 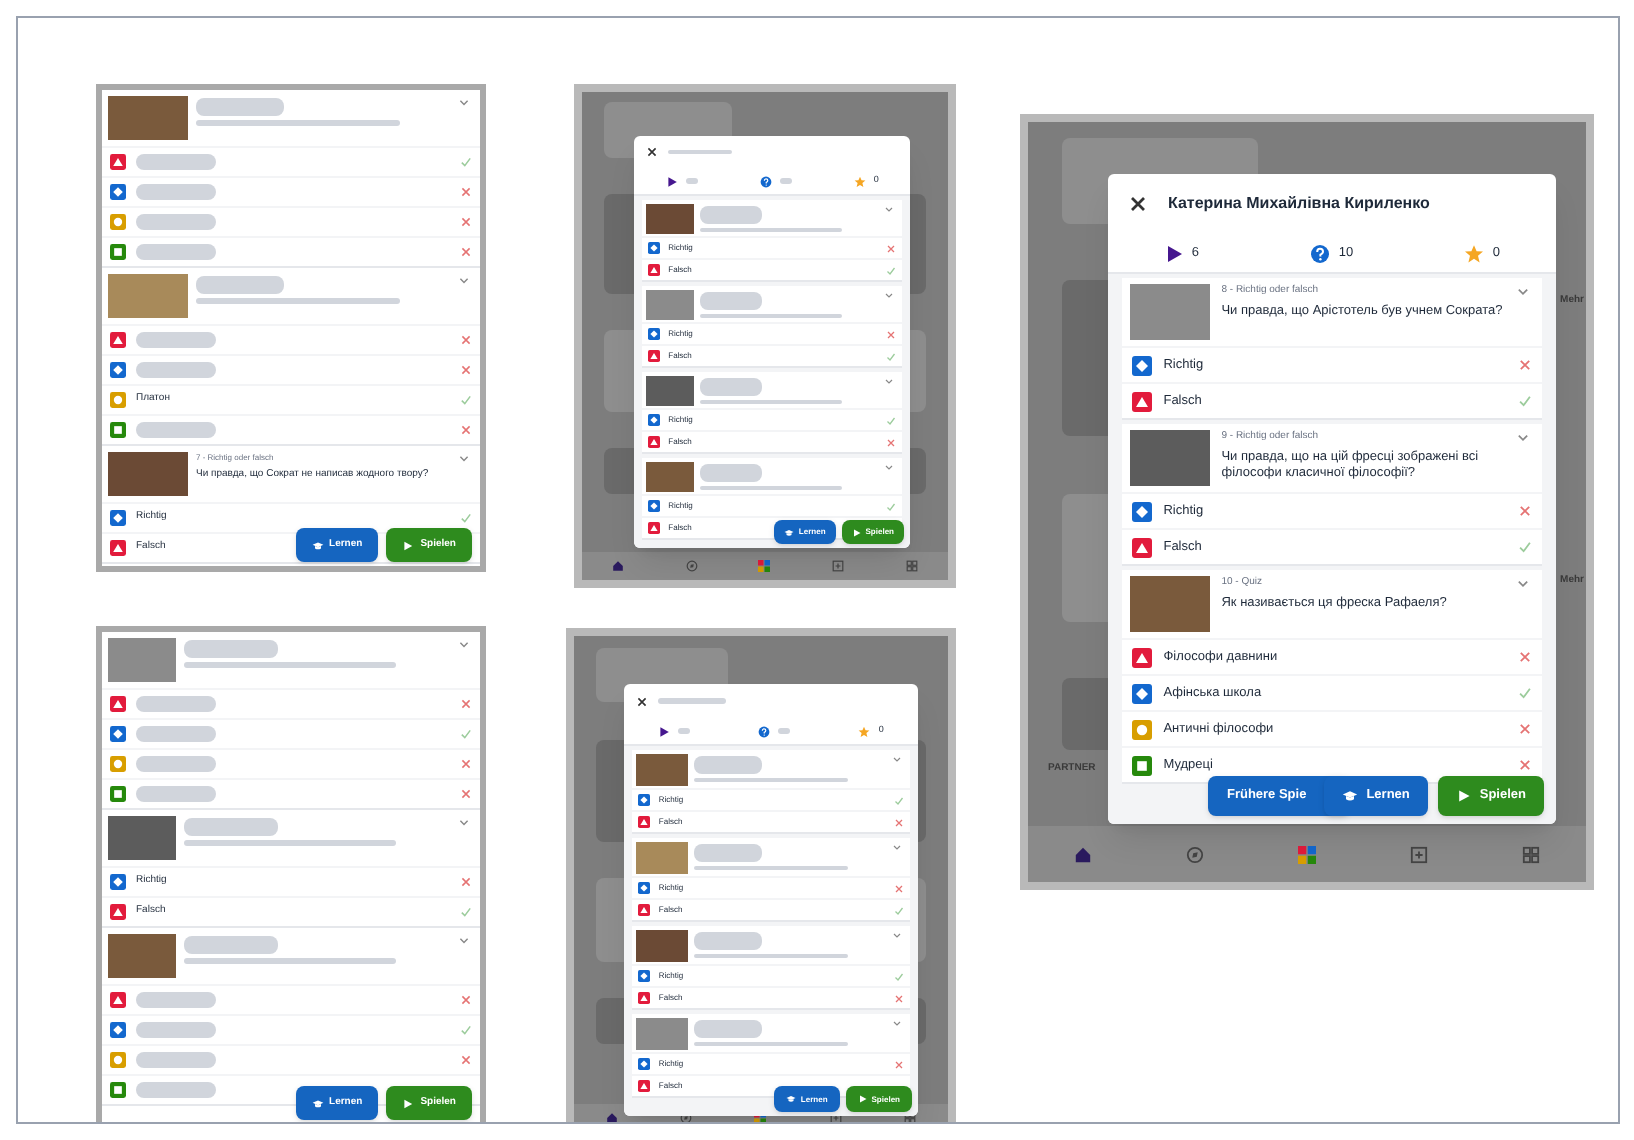 What do you see at coordinates (686, 1117) in the screenshot?
I see `compass-icon` at bounding box center [686, 1117].